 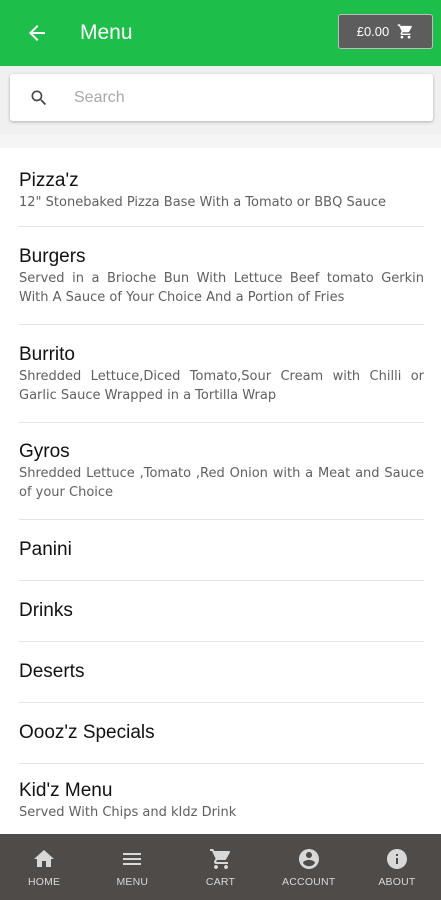 I want to click on nav-home: HOME, so click(x=44, y=867).